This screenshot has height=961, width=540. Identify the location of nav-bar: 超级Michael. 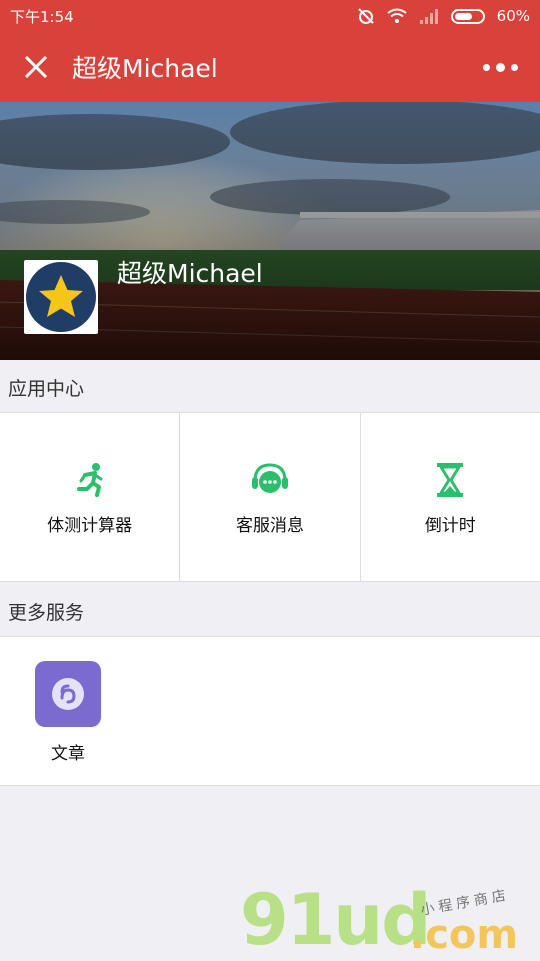
(270, 67).